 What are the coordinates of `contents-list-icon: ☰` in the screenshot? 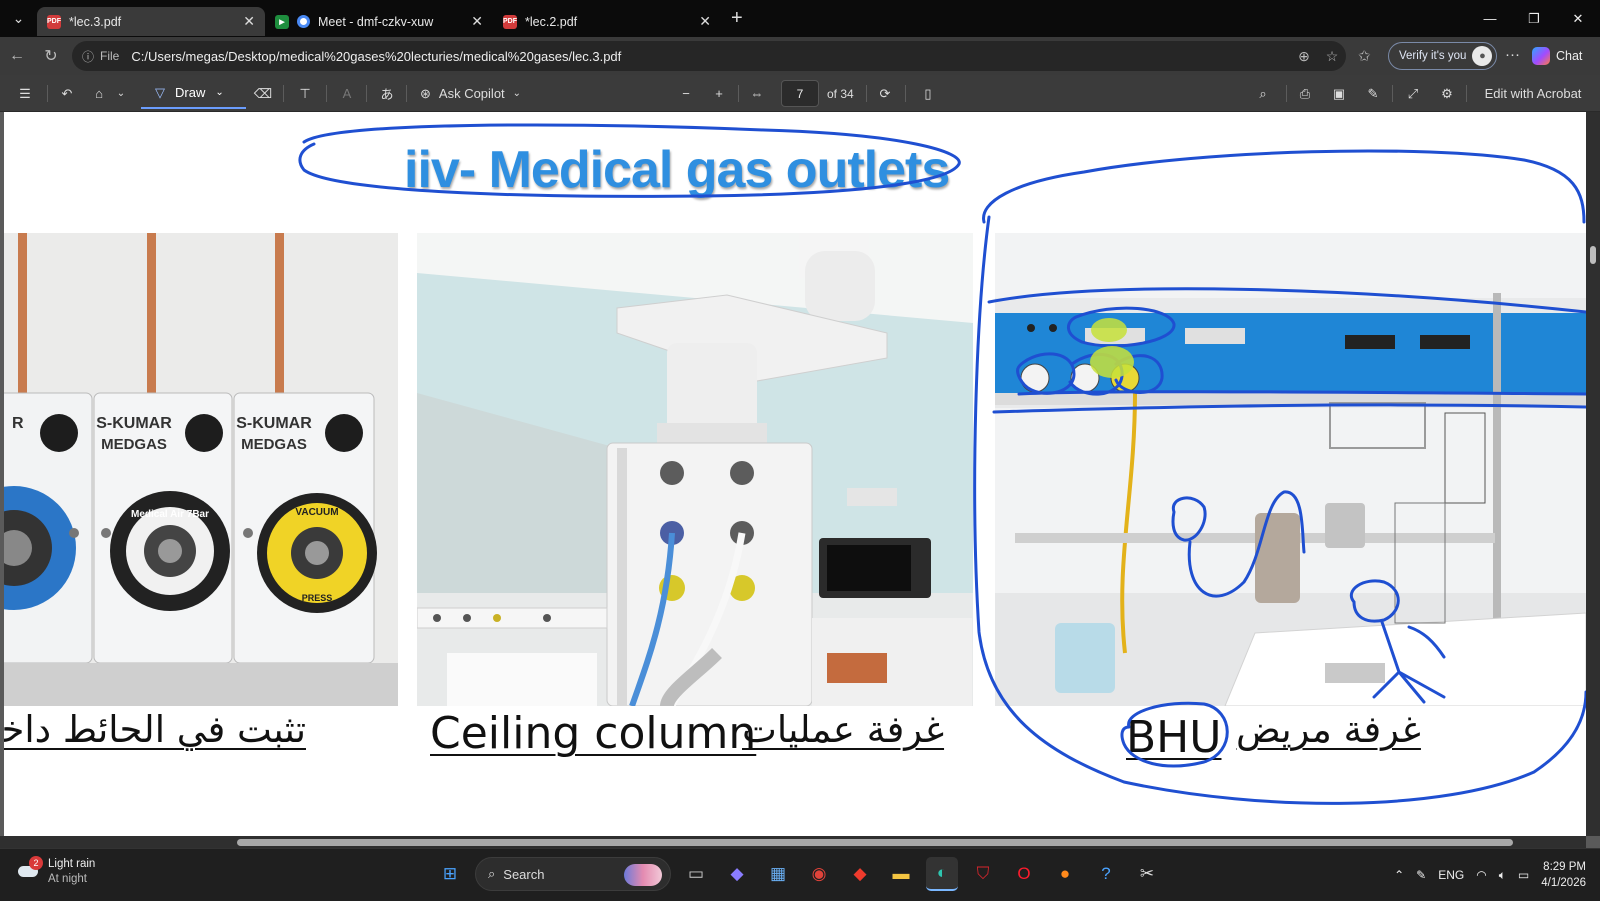 It's located at (25, 93).